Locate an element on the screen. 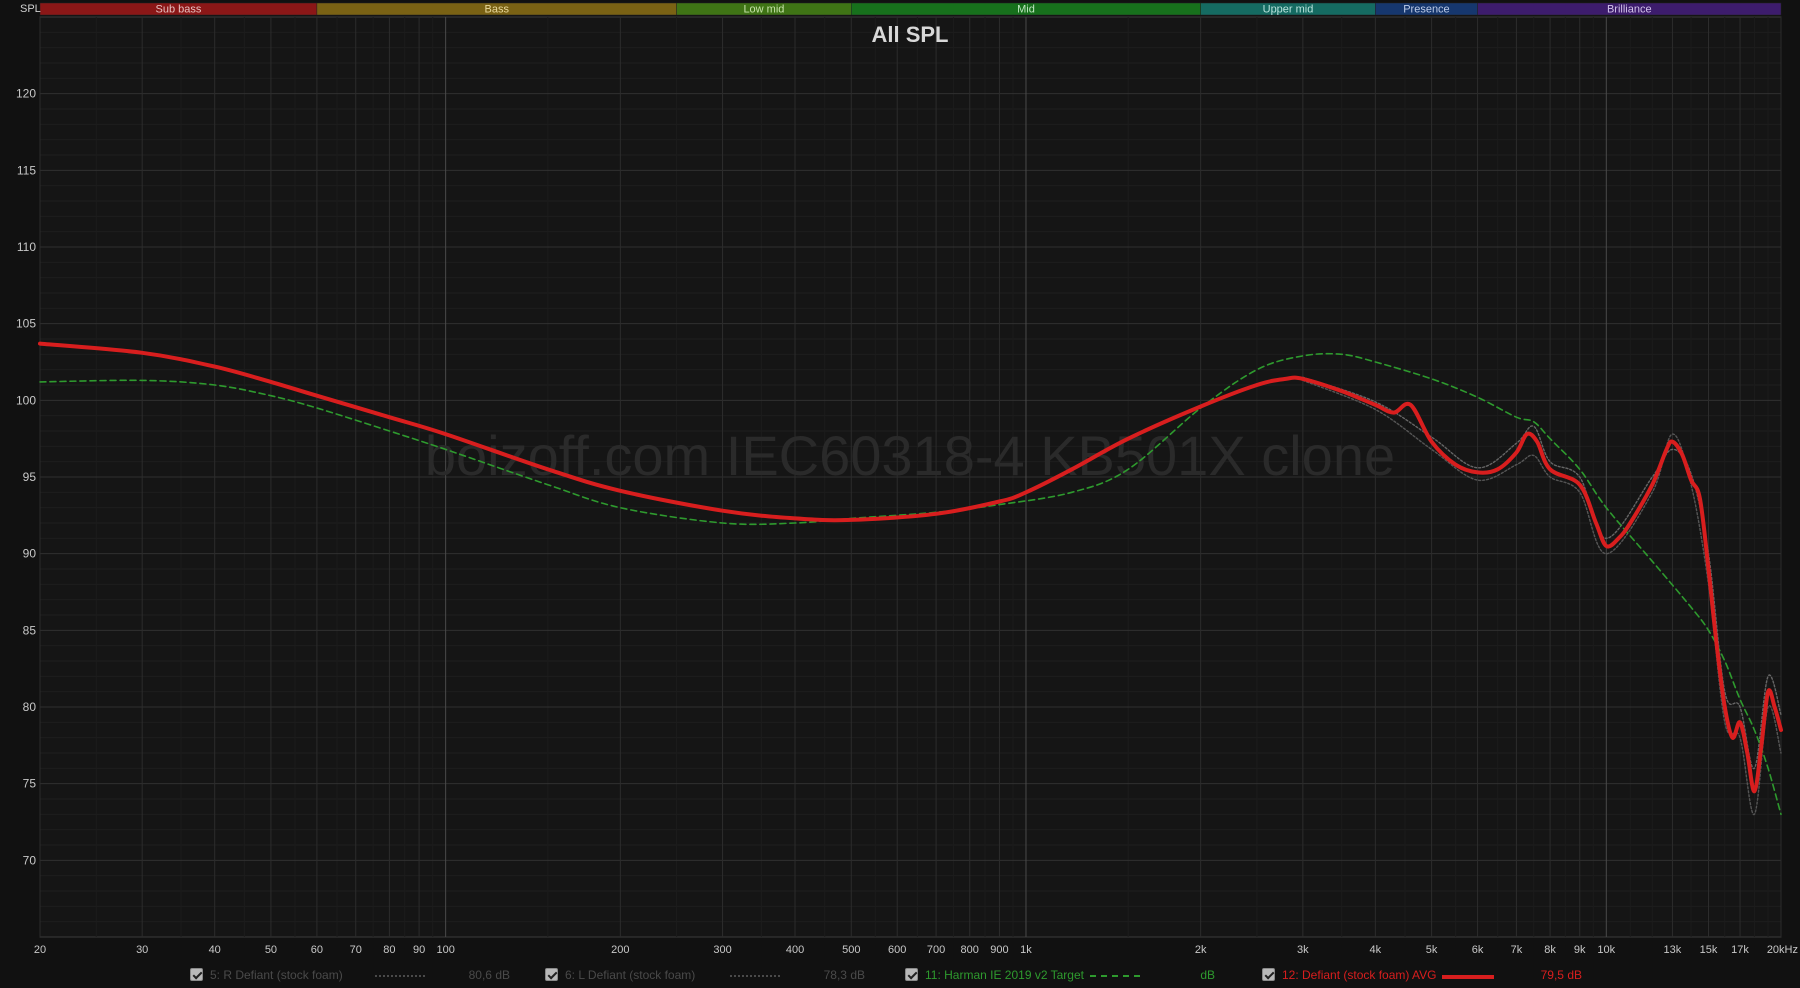 This screenshot has width=1800, height=988. x-tick-label: 13k is located at coordinates (1673, 950).